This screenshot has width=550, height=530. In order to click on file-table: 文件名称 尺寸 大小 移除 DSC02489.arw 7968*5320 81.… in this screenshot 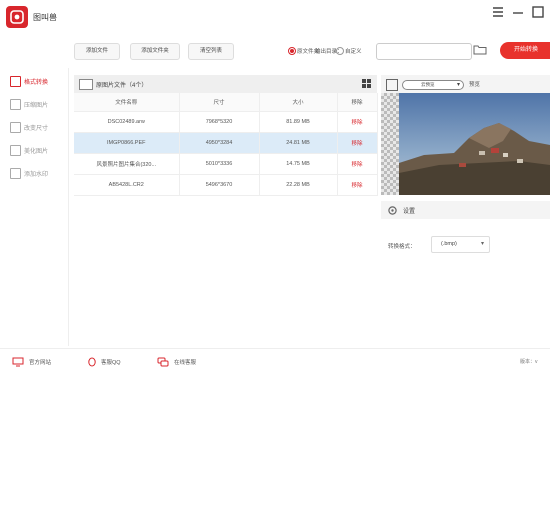, I will do `click(226, 144)`.